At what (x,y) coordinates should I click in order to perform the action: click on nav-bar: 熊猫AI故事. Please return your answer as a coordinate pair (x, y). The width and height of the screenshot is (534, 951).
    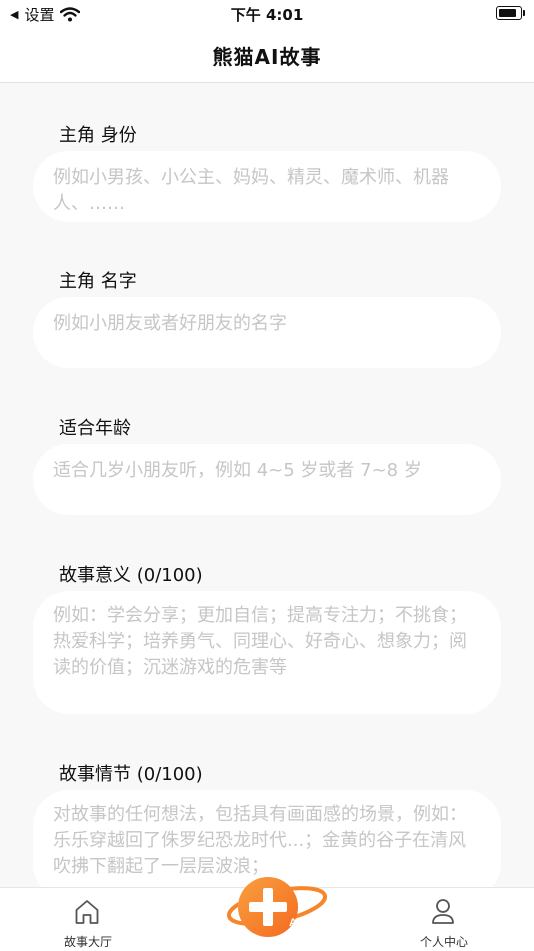
    Looking at the image, I should click on (267, 55).